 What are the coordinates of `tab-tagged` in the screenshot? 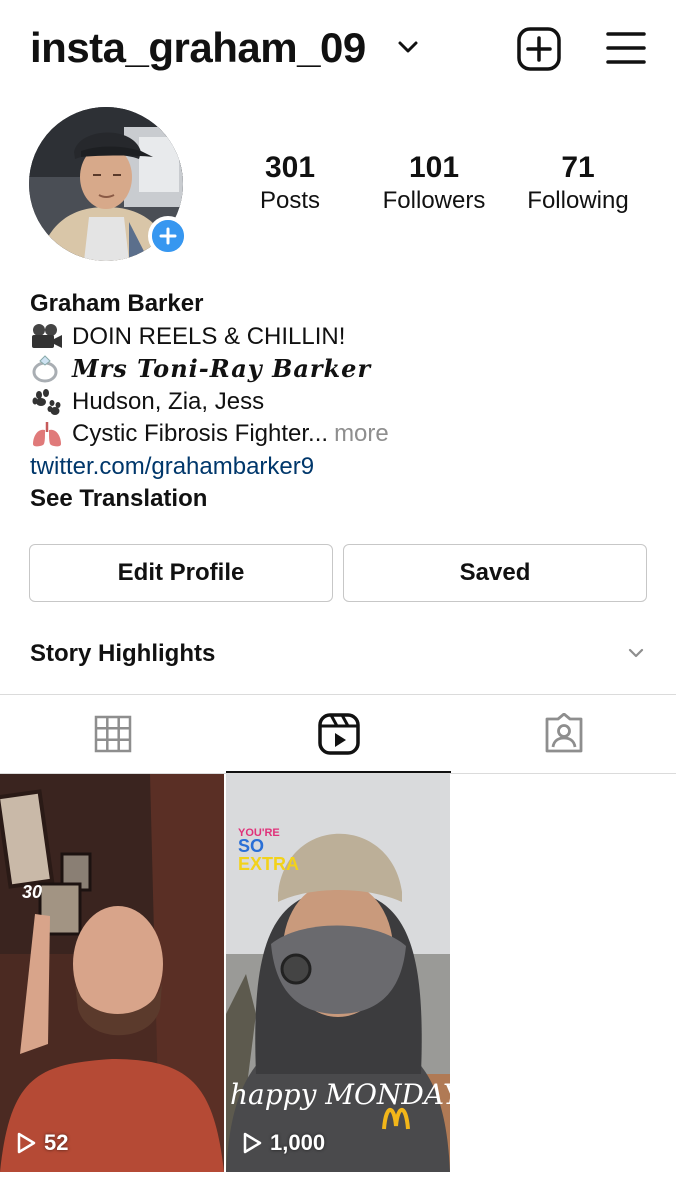 It's located at (563, 734).